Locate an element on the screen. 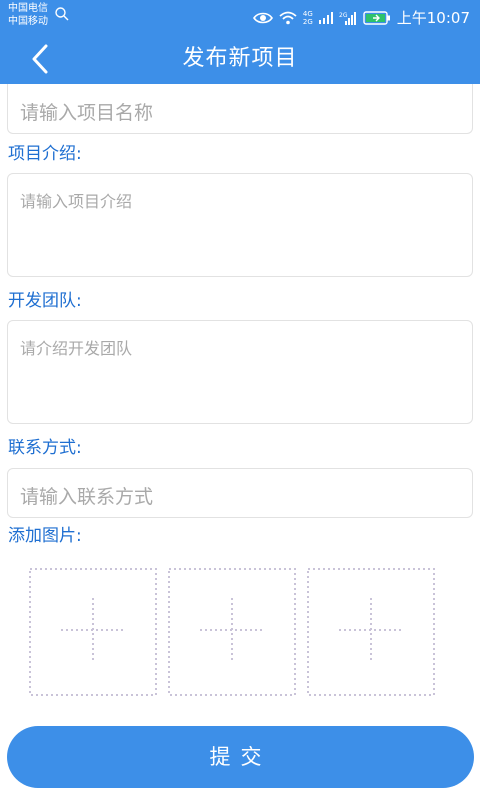  team-label: 开发团队: is located at coordinates (45, 301).